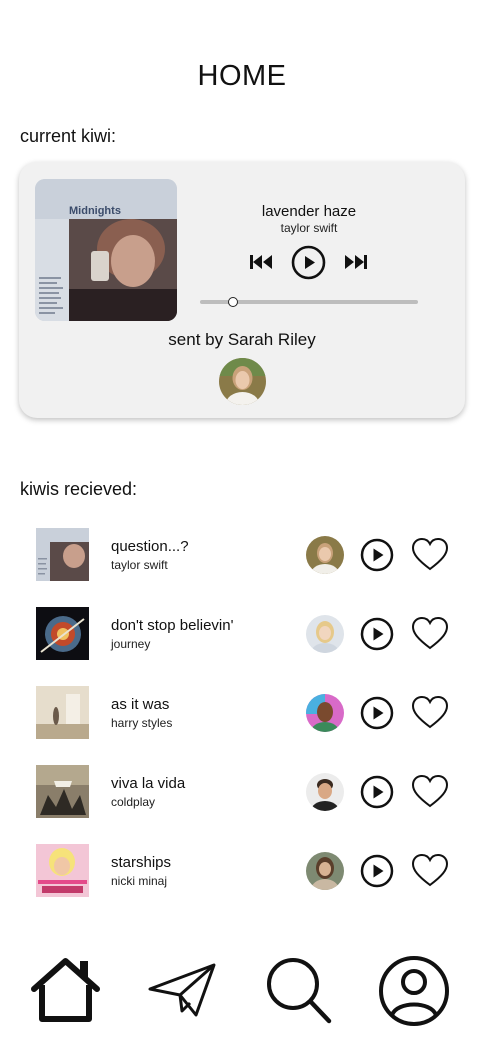  I want to click on previous-icon, so click(261, 262).